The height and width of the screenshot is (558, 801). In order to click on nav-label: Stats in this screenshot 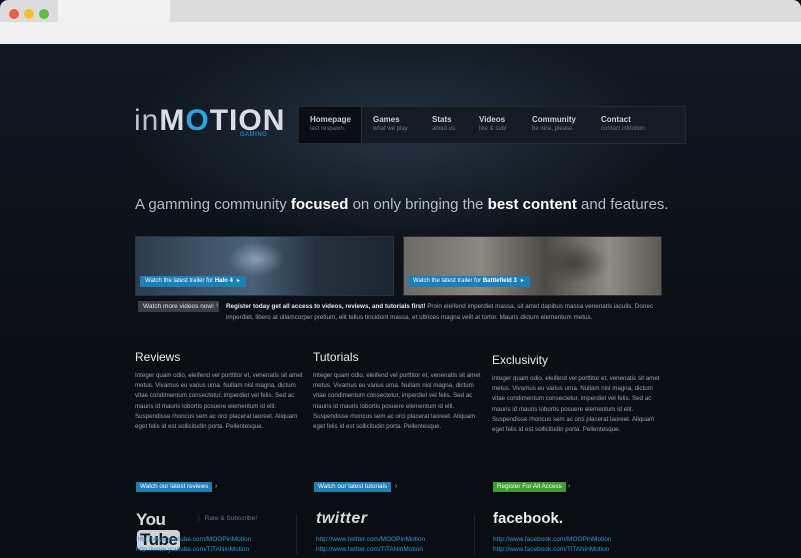, I will do `click(442, 119)`.